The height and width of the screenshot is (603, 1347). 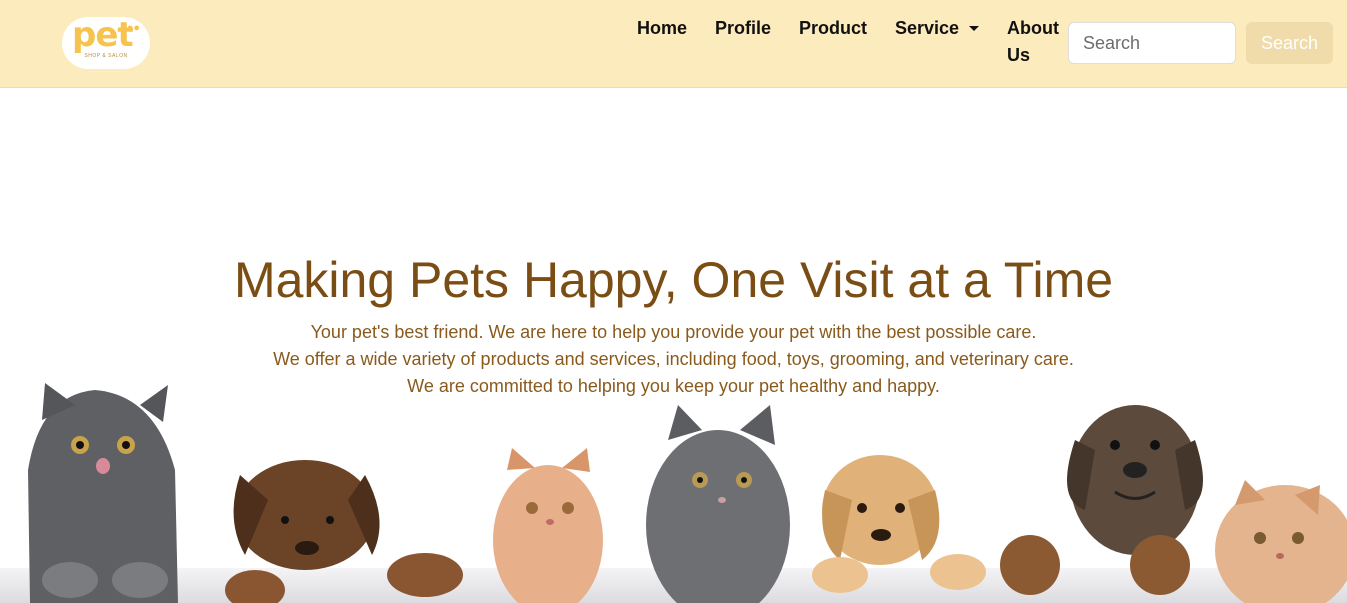 What do you see at coordinates (1101, 500) in the screenshot?
I see `dark-puppy-icon` at bounding box center [1101, 500].